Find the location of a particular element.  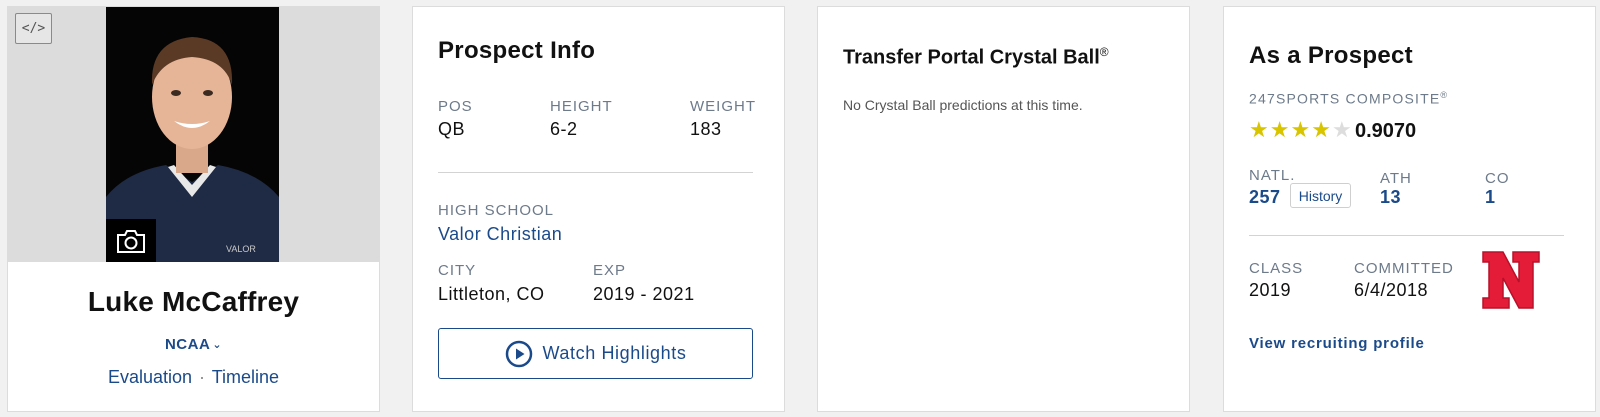

photo-area: VALOR </> is located at coordinates (193, 134).